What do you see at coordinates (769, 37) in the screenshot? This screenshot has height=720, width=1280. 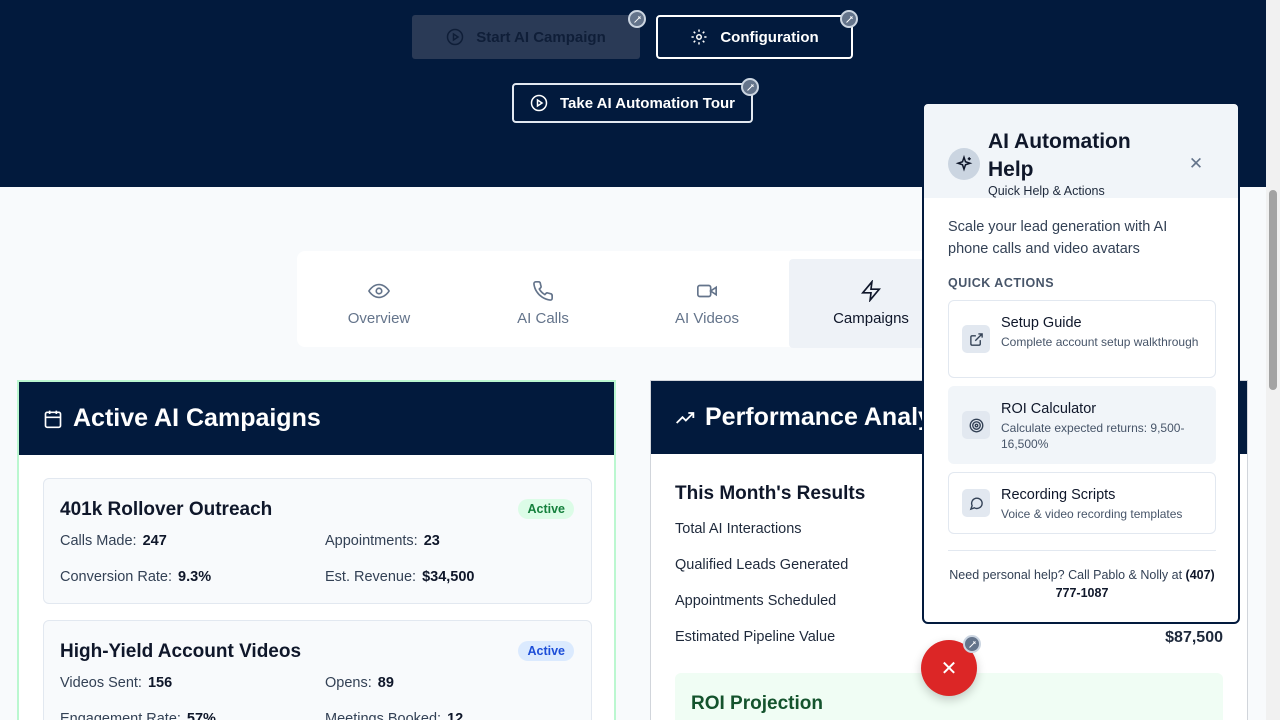 I see `configuration-label: Configuration` at bounding box center [769, 37].